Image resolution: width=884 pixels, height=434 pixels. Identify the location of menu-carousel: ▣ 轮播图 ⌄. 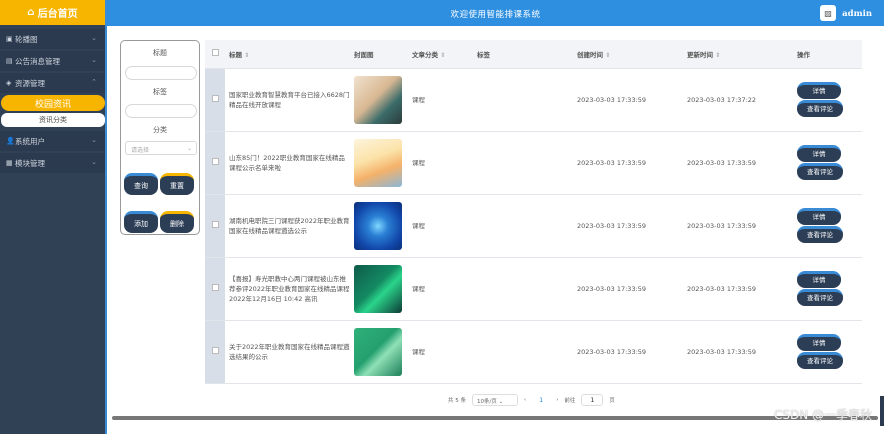
(52, 39).